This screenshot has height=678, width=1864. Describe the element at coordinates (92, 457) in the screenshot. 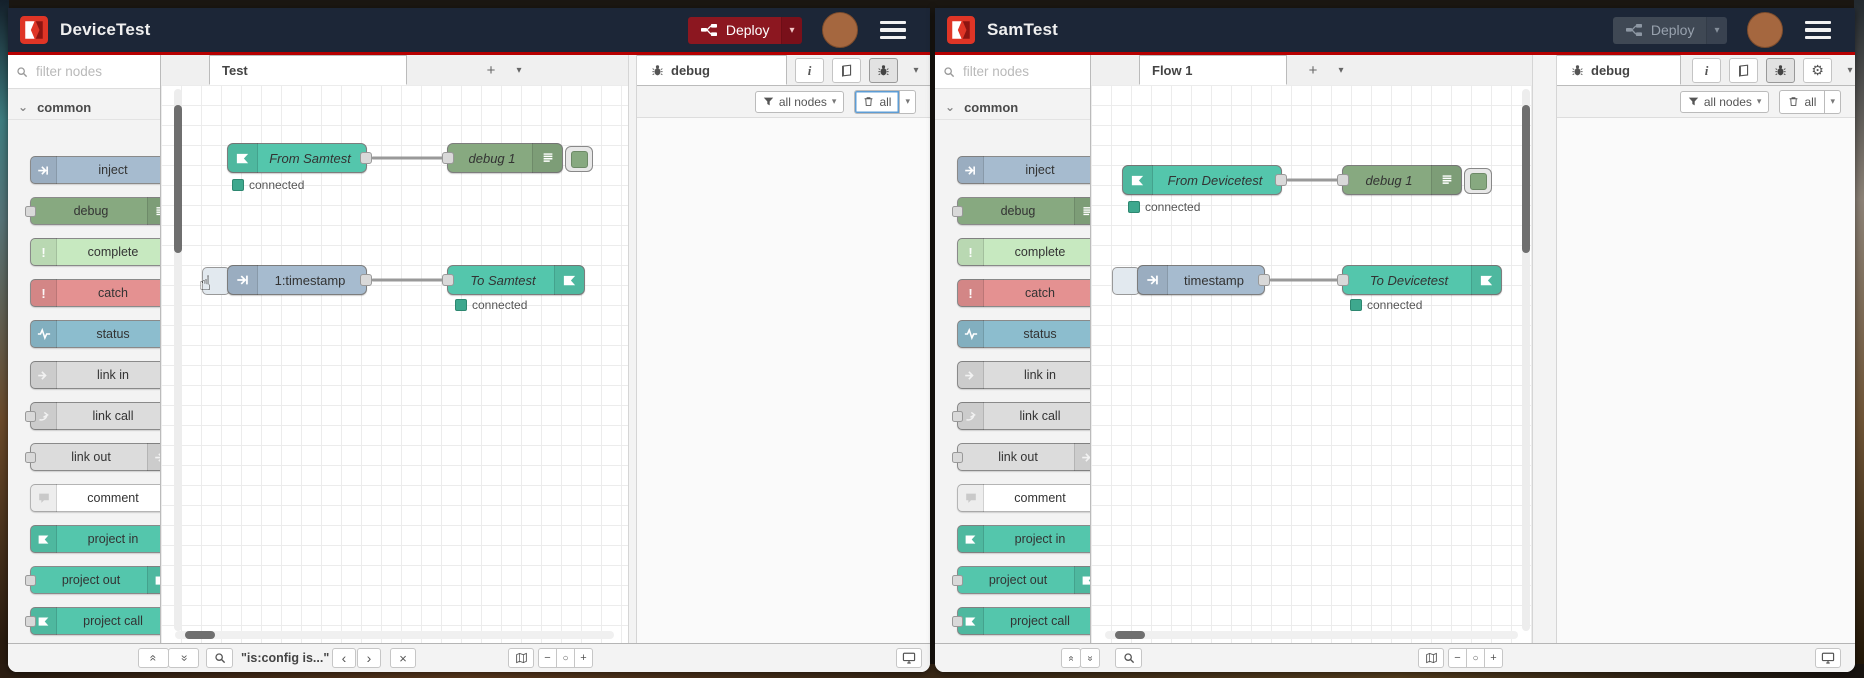

I see `palette-node-link-out: link out` at that location.